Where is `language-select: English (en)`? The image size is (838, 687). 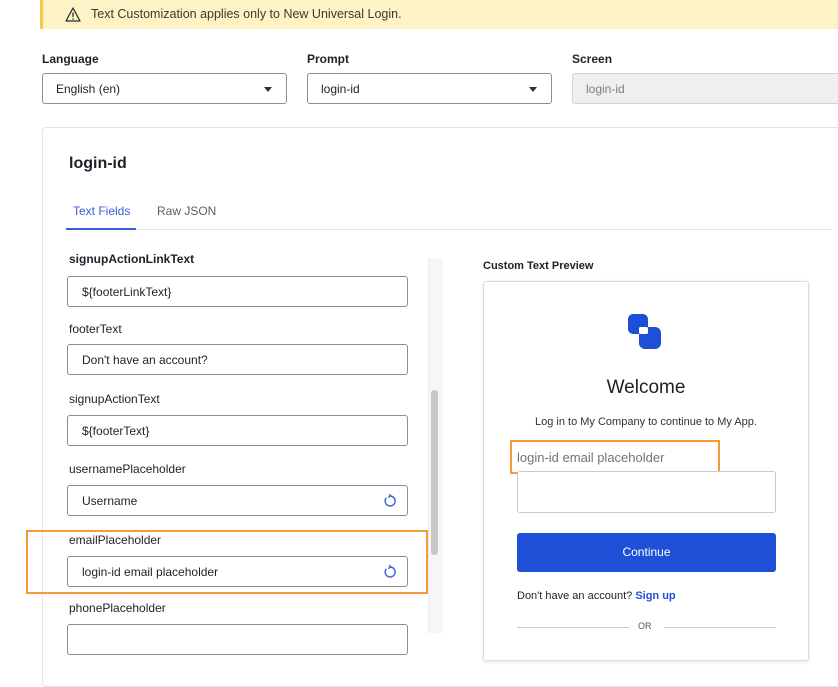 language-select: English (en) is located at coordinates (164, 88).